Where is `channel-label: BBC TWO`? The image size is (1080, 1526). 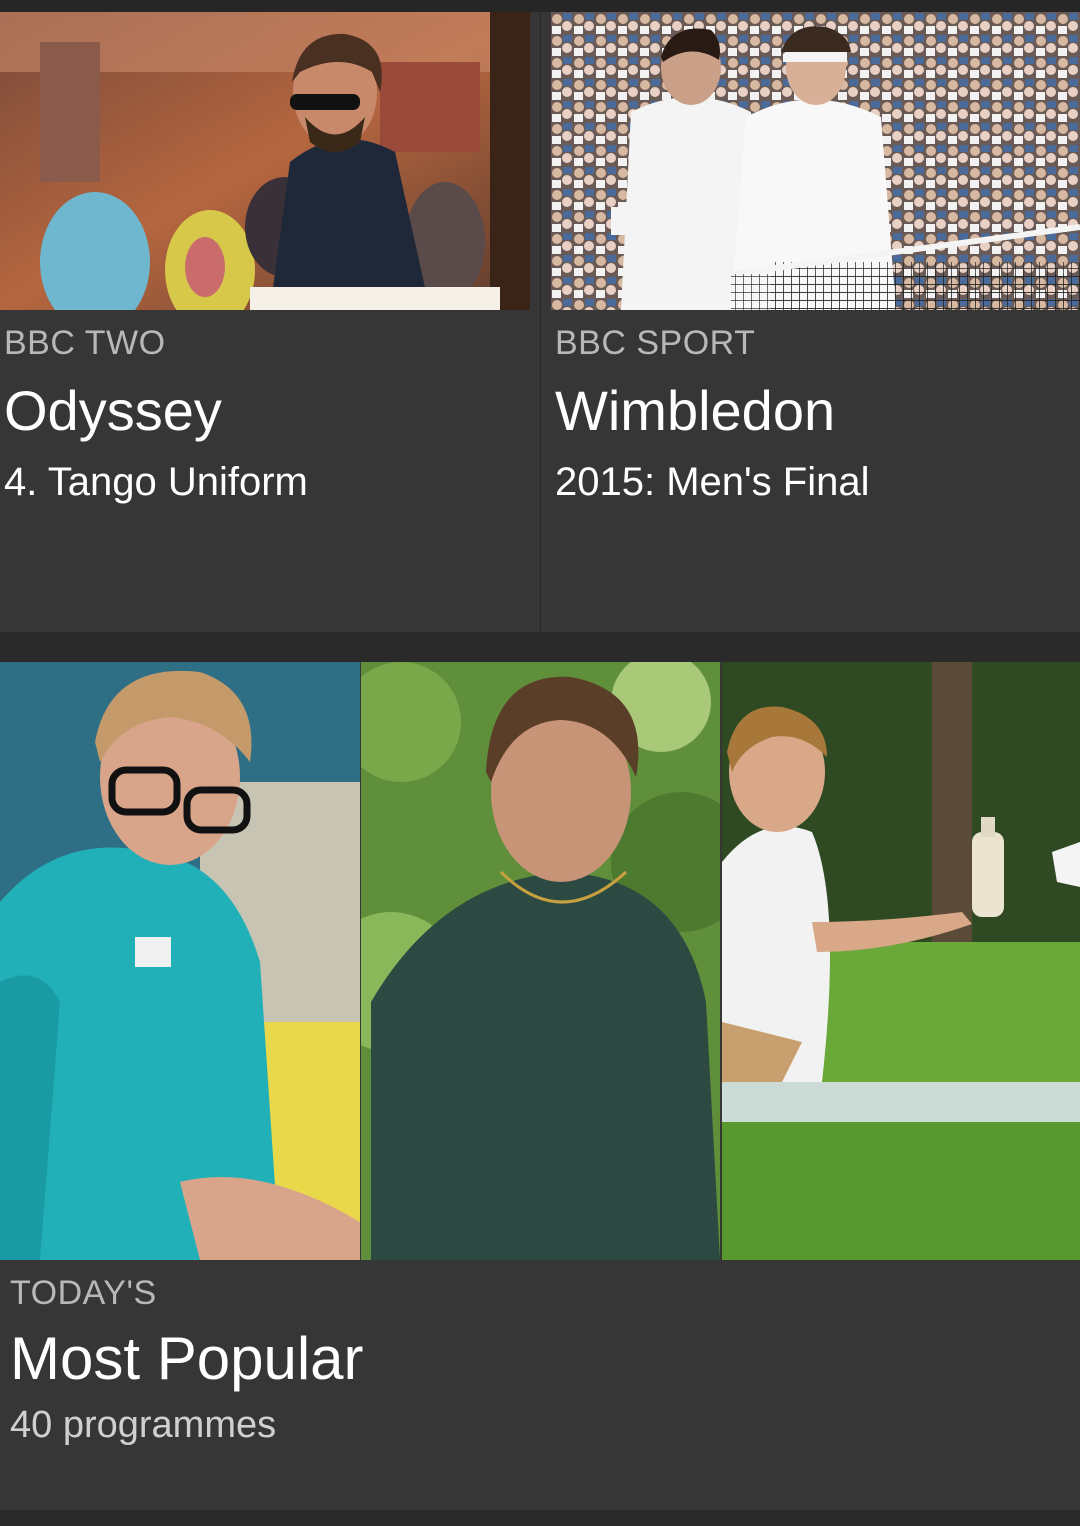 channel-label: BBC TWO is located at coordinates (85, 343).